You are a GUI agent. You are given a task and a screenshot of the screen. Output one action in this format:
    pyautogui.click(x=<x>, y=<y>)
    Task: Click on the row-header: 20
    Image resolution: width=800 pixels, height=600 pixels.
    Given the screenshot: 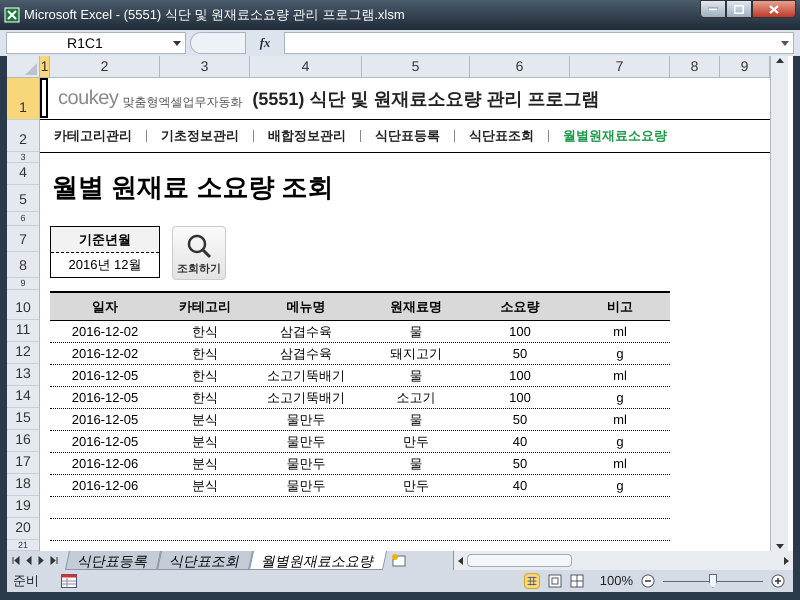 What is the action you would take?
    pyautogui.click(x=23, y=529)
    